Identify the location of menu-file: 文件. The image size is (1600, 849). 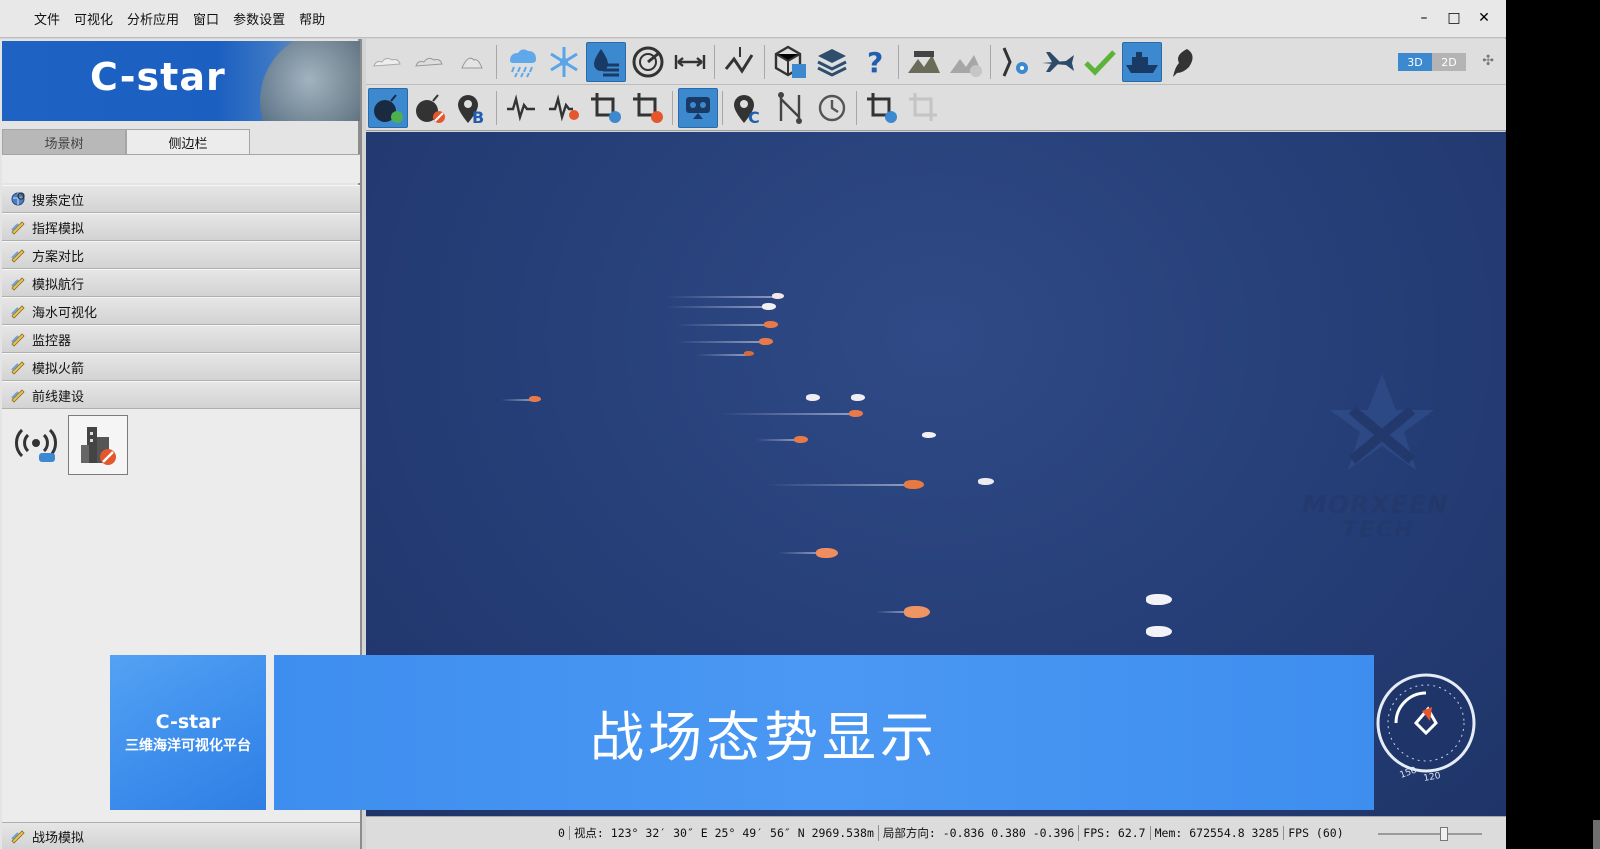
(47, 18).